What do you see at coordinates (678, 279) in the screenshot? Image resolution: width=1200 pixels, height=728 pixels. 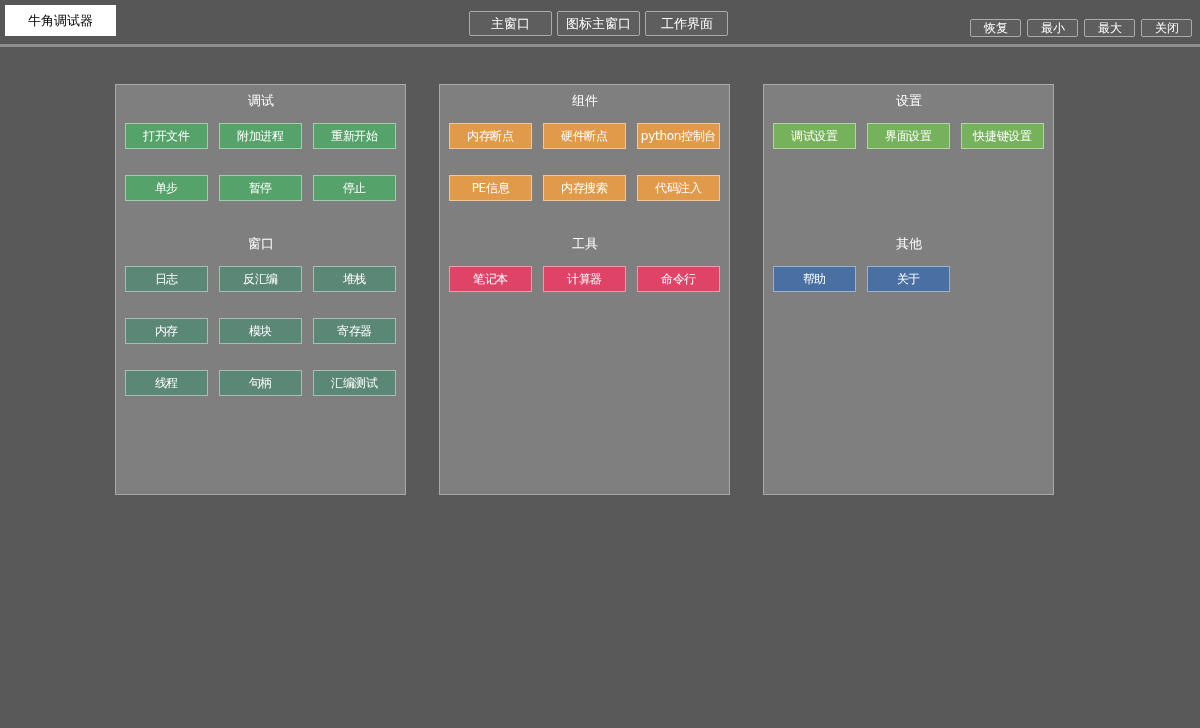 I see `action-button: 命令行` at bounding box center [678, 279].